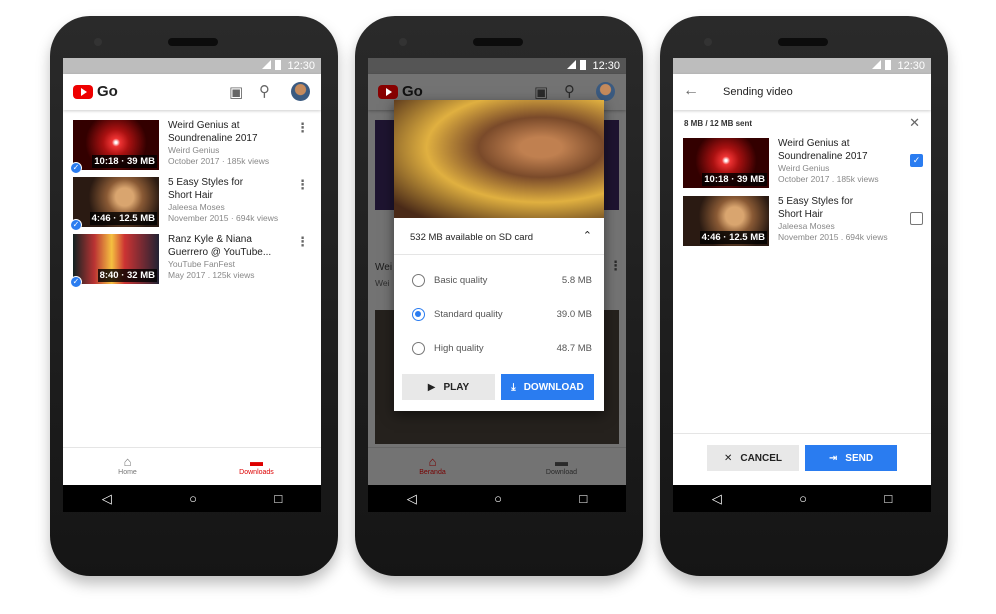 This screenshot has width=996, height=614. Describe the element at coordinates (264, 91) in the screenshot. I see `search-icon: ⚲` at that location.